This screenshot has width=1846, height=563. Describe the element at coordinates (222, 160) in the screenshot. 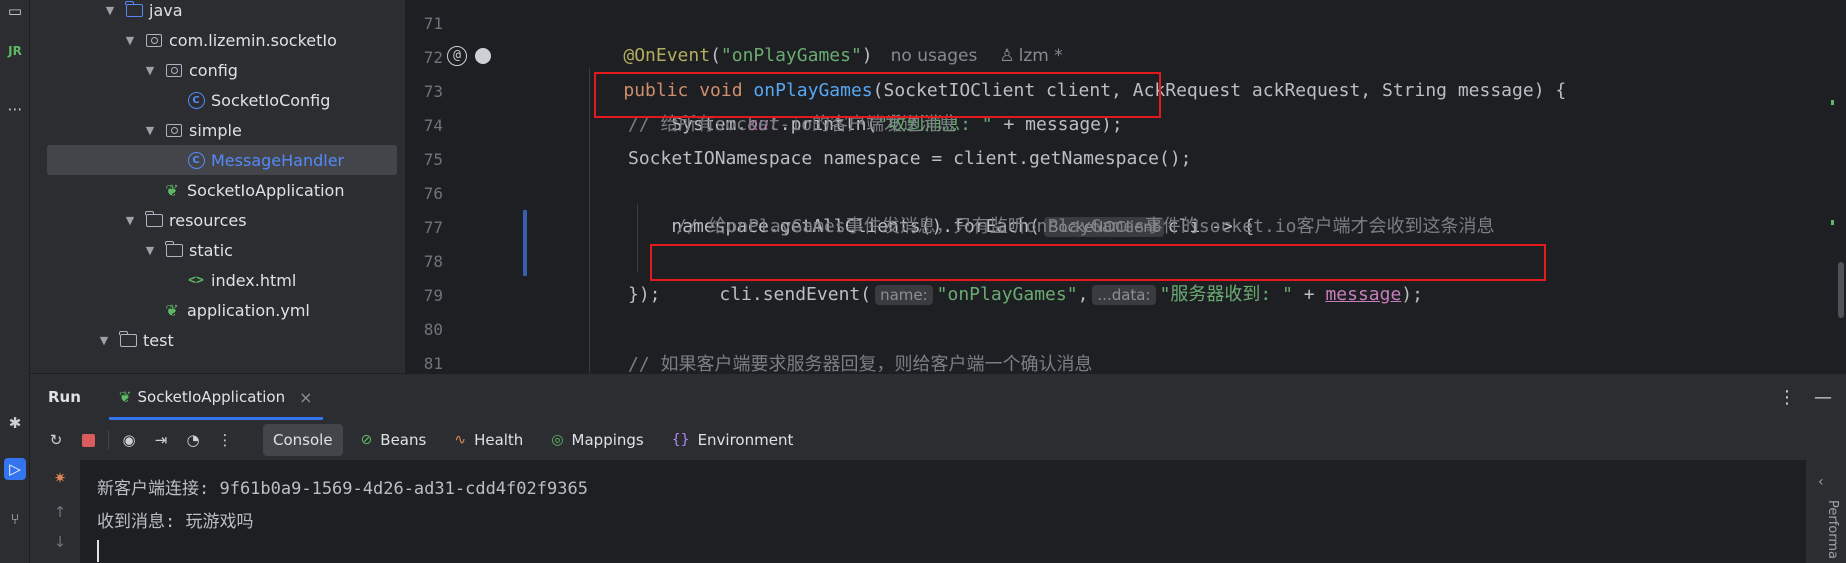

I see `tree-item-messagehandler: C MessageHandler` at that location.